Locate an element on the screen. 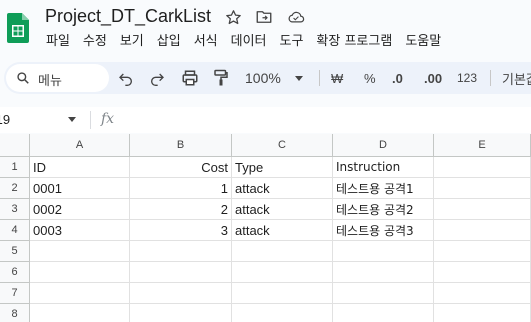 Image resolution: width=531 pixels, height=322 pixels. menu-bar: 파일 수정 보기 삽입 서식 데이터 도구 확장 프로그램 도움말 is located at coordinates (250, 39).